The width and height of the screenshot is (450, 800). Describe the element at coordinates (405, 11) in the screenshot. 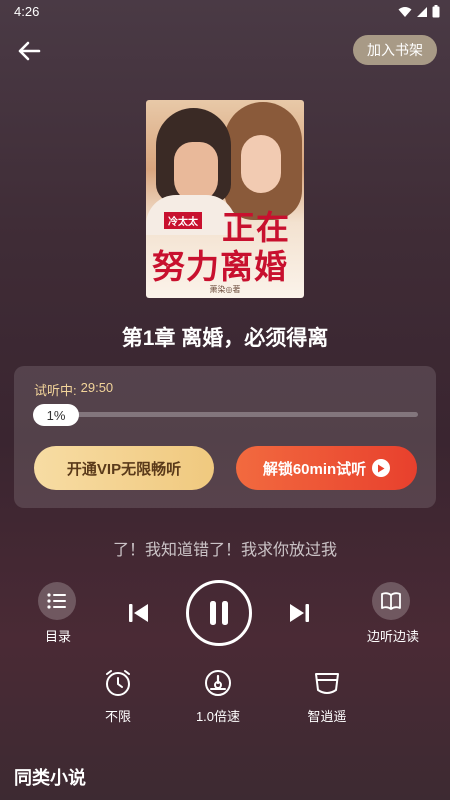

I see `wifi-icon` at that location.